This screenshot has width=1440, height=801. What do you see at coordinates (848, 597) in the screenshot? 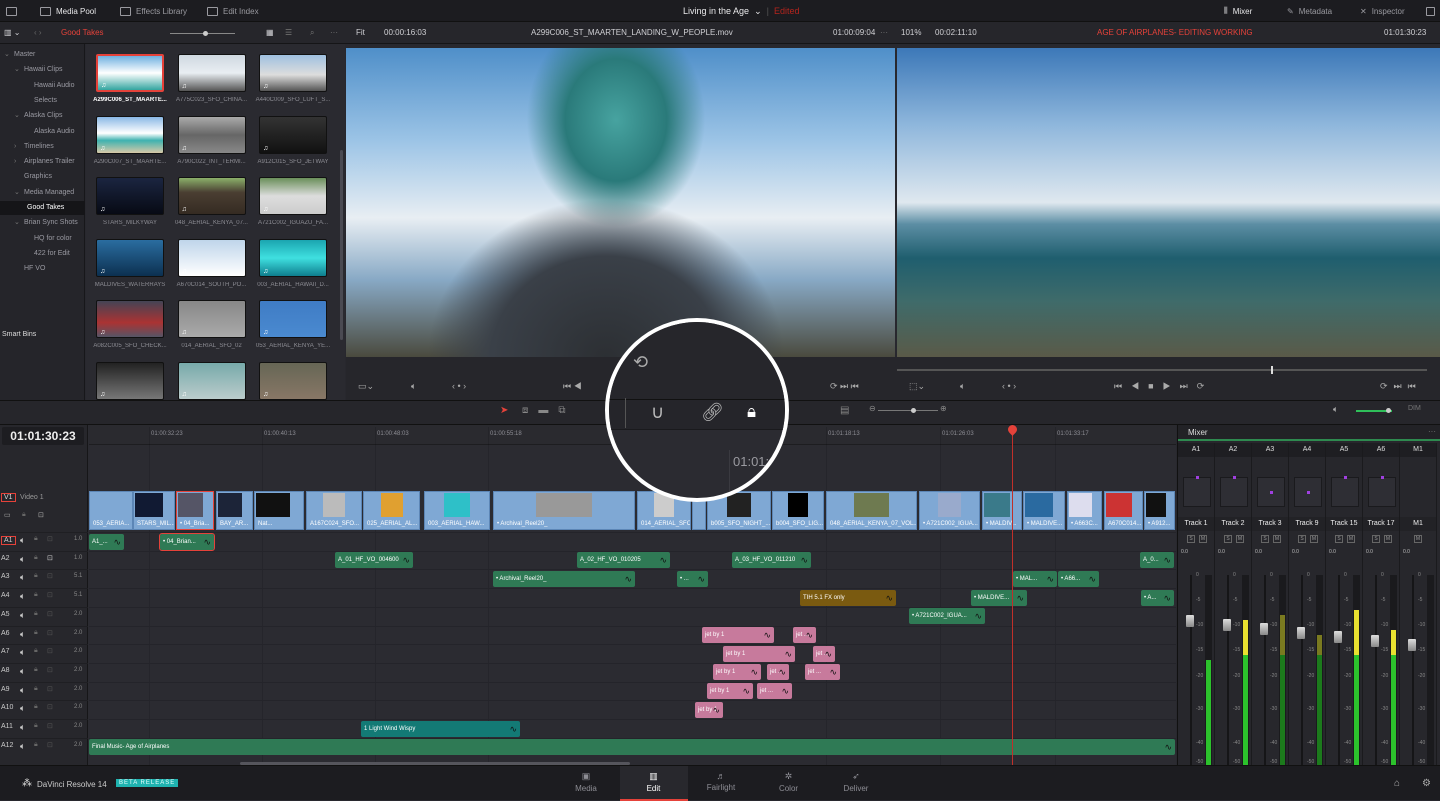
I see `audio-clip: TIH 5.1 FX only ∿` at bounding box center [848, 597].